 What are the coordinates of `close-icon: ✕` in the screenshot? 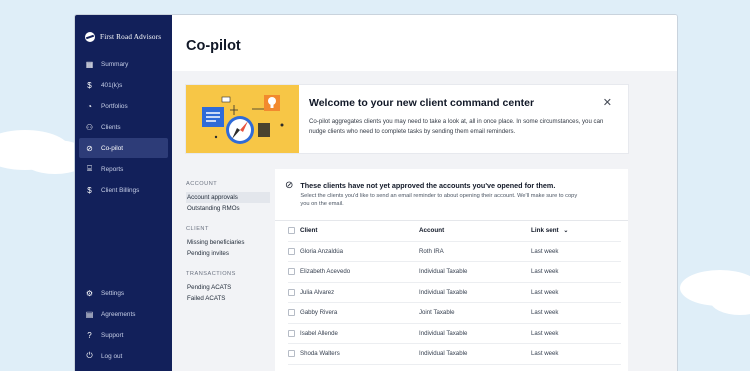 It's located at (607, 102).